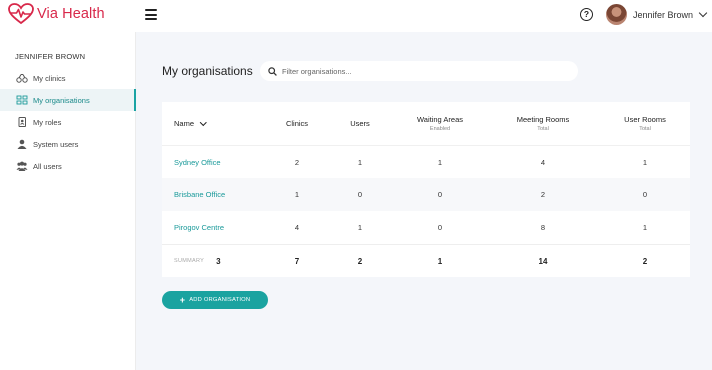  I want to click on user-icon, so click(22, 144).